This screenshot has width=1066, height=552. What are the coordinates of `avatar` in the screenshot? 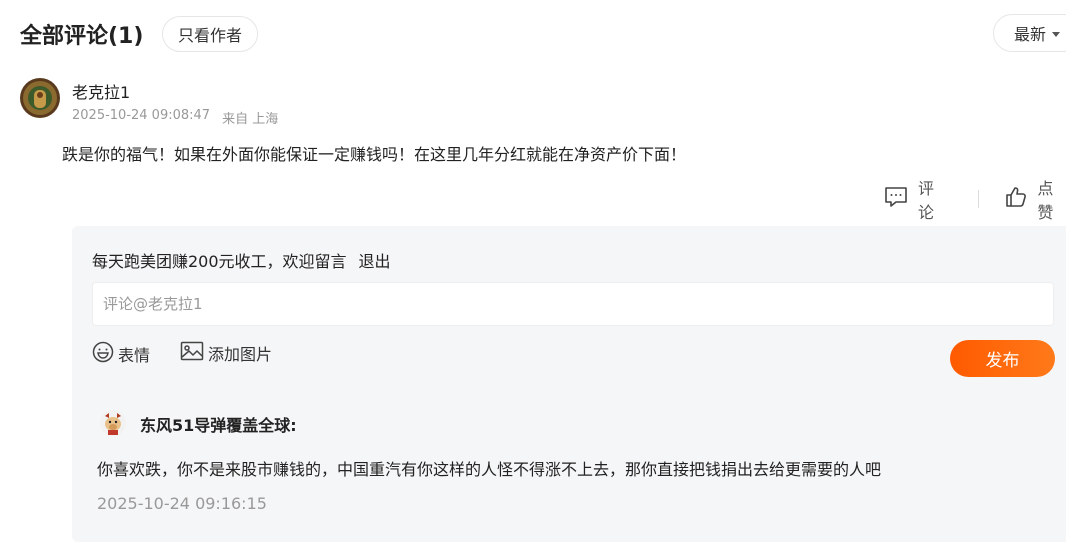 It's located at (40, 98).